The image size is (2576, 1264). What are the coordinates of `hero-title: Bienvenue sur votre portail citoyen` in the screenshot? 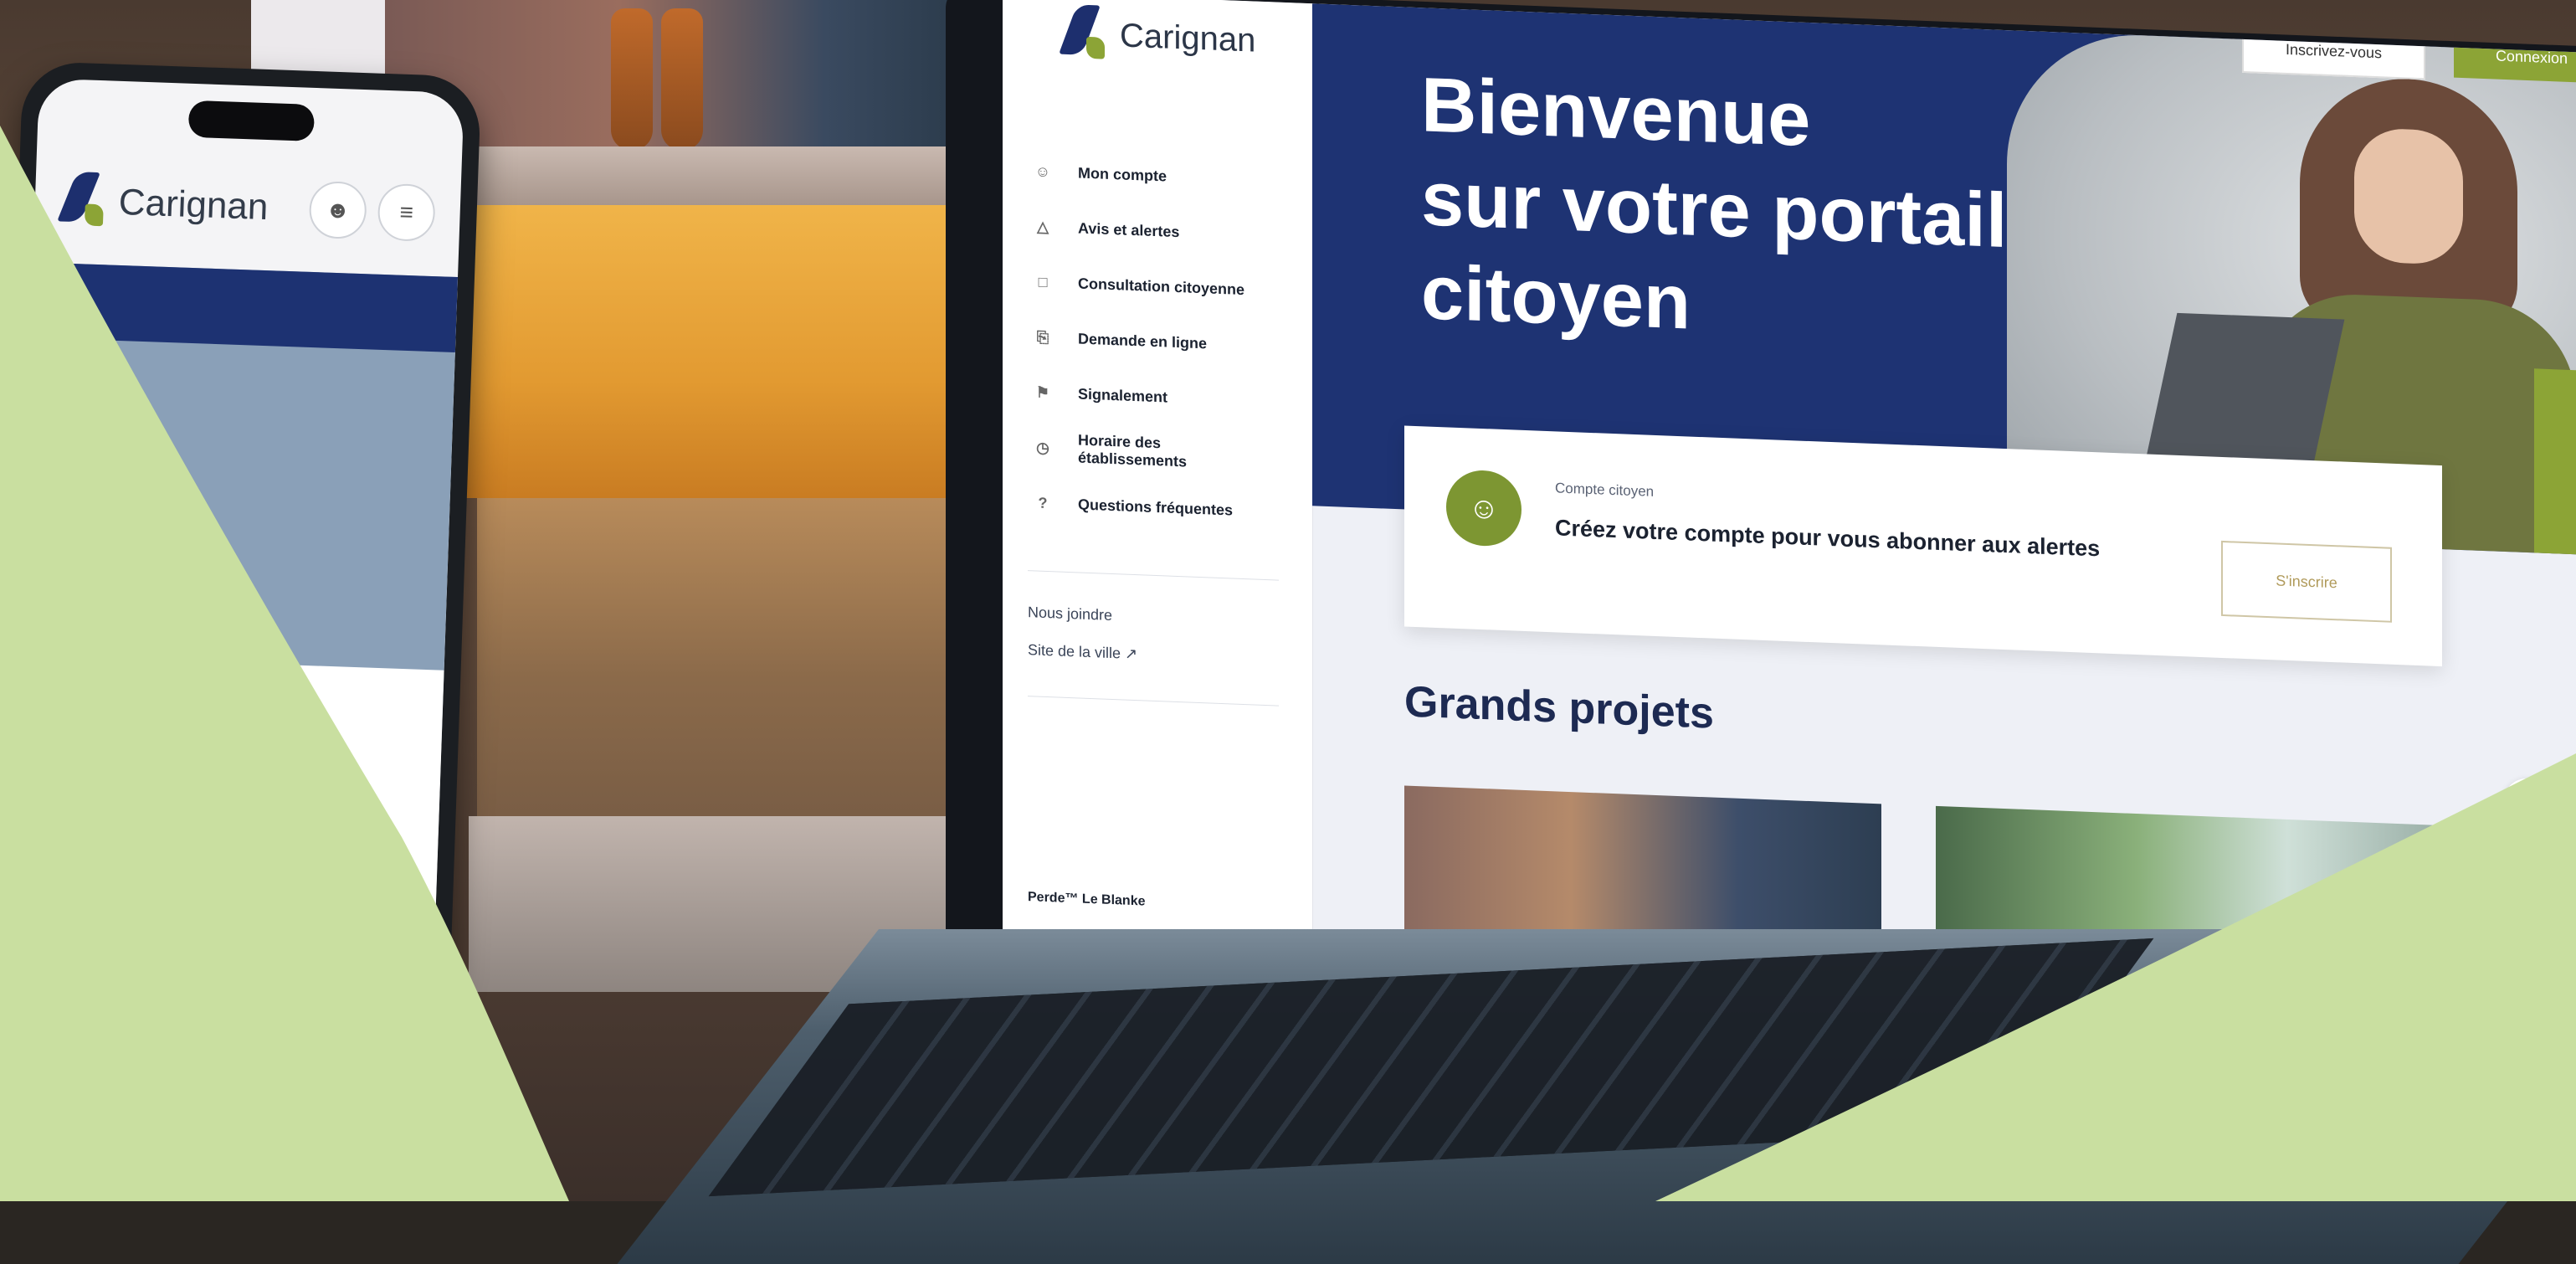 It's located at (1714, 204).